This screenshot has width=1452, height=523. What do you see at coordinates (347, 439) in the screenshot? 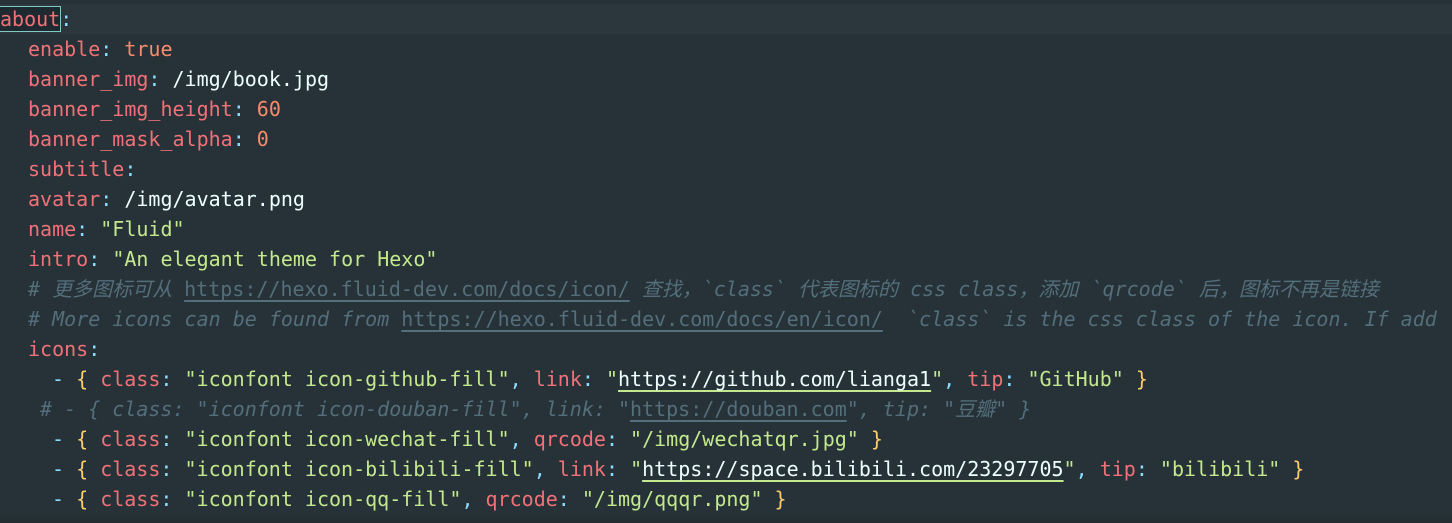
I see `yaml-string: "iconfont icon-wechat-fill"` at bounding box center [347, 439].